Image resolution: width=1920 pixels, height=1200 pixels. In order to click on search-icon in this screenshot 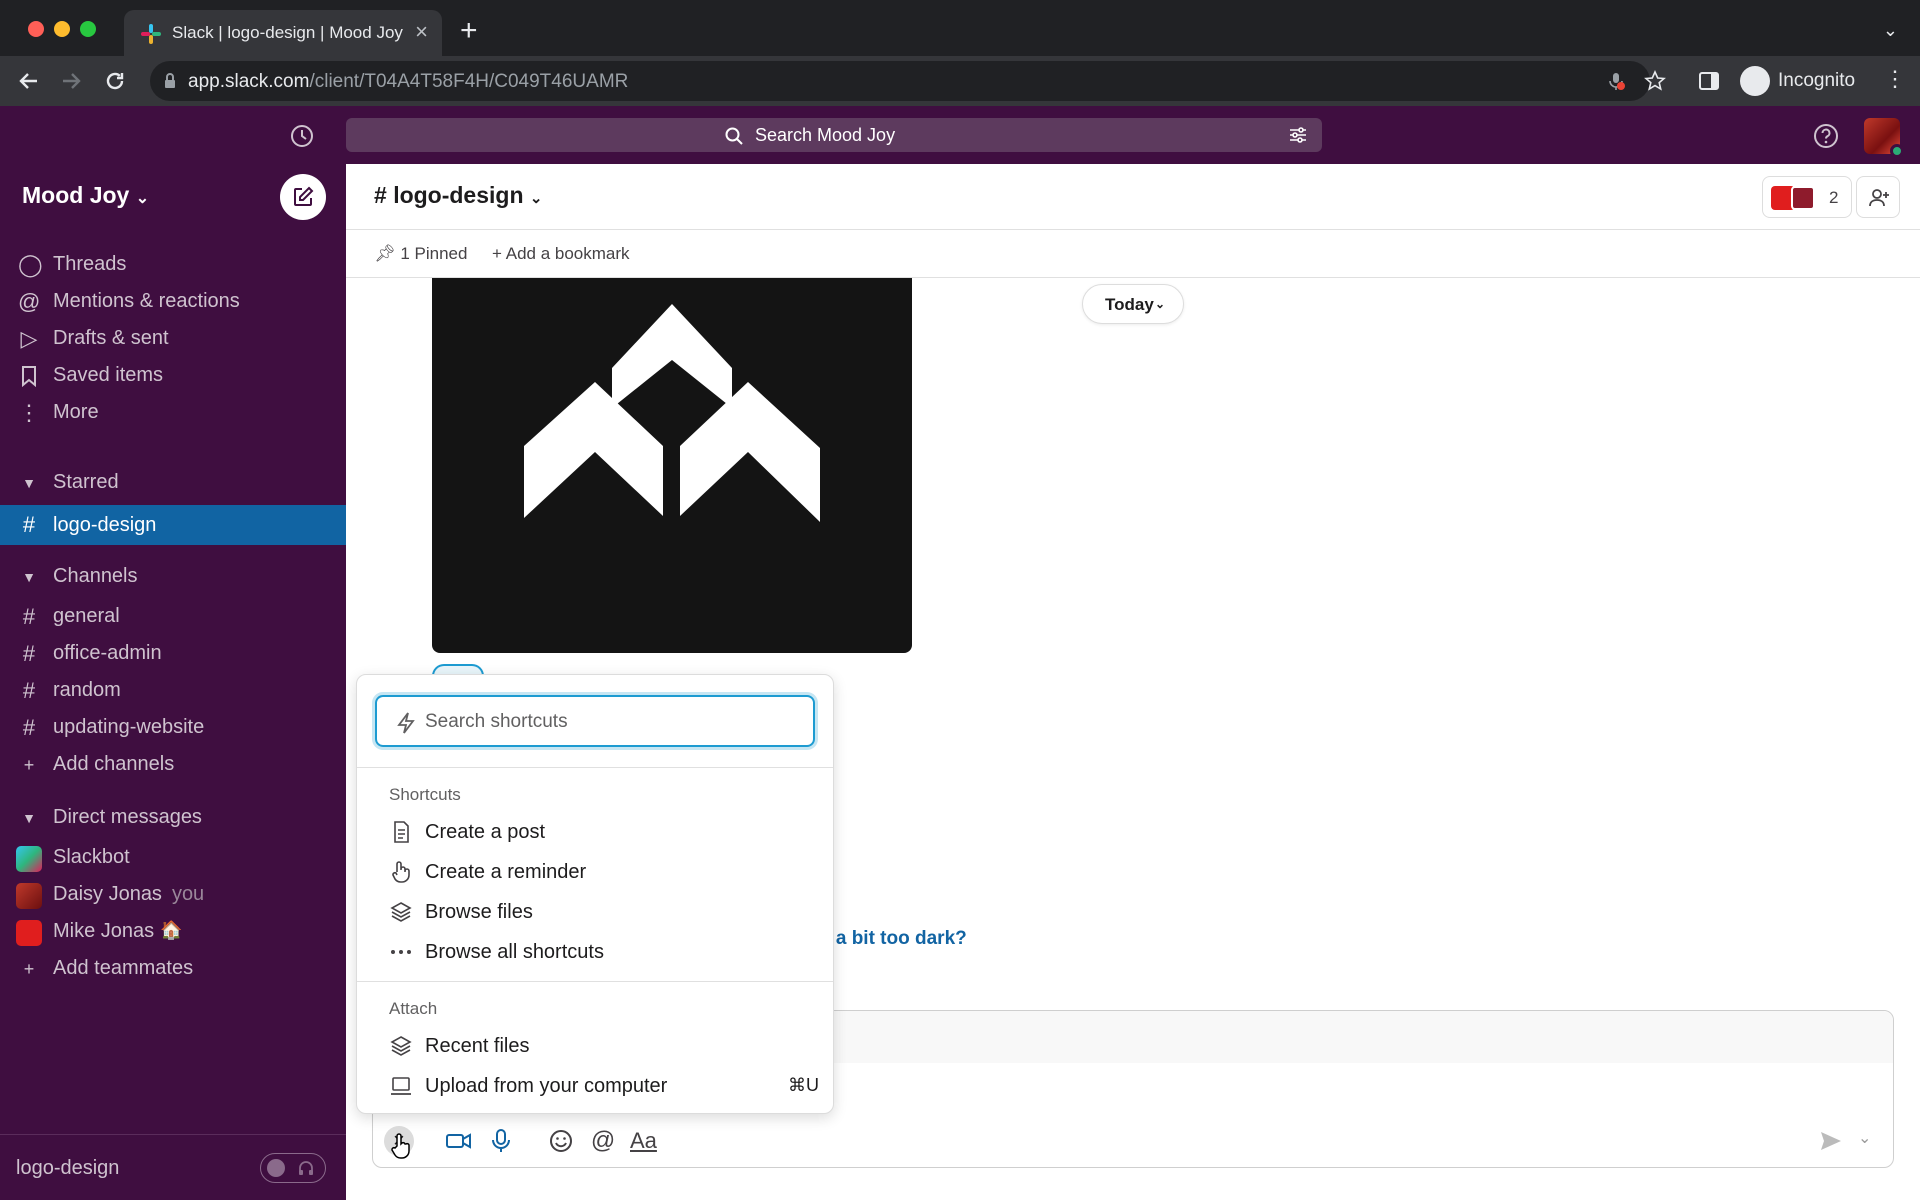, I will do `click(734, 136)`.